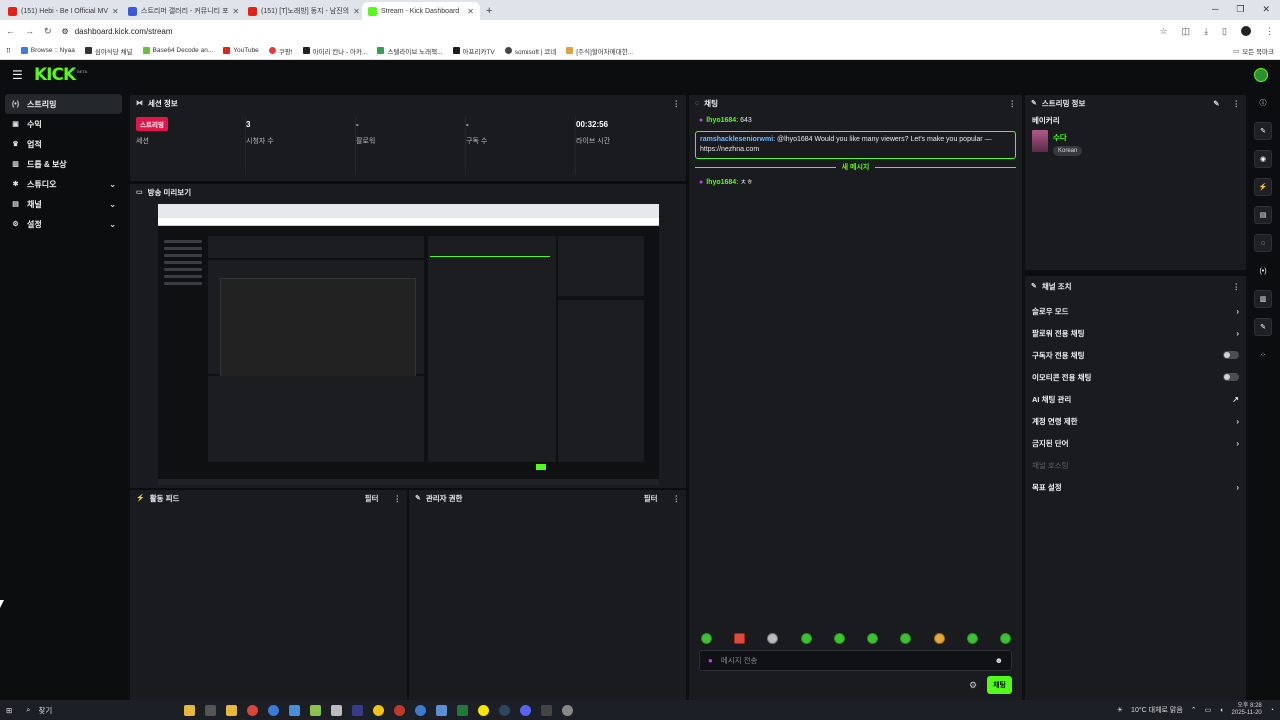 Image resolution: width=1280 pixels, height=720 pixels. Describe the element at coordinates (1263, 243) in the screenshot. I see `chat-icon: ◌` at that location.